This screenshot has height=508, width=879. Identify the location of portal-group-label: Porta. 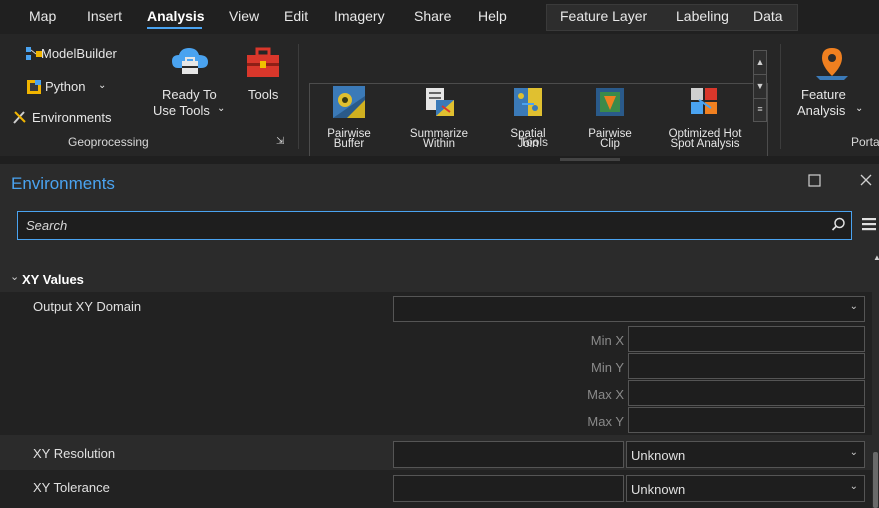
(865, 142).